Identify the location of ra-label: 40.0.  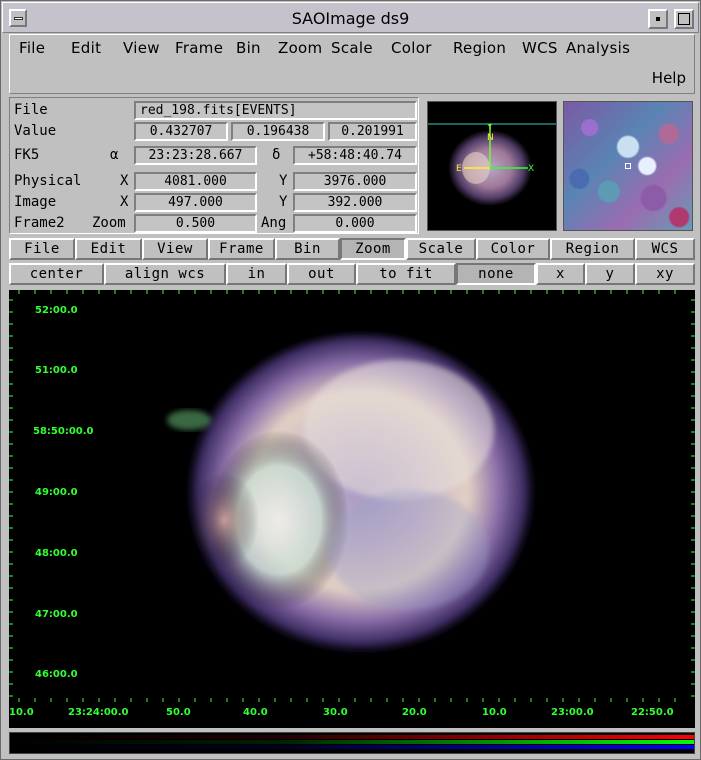
(255, 712).